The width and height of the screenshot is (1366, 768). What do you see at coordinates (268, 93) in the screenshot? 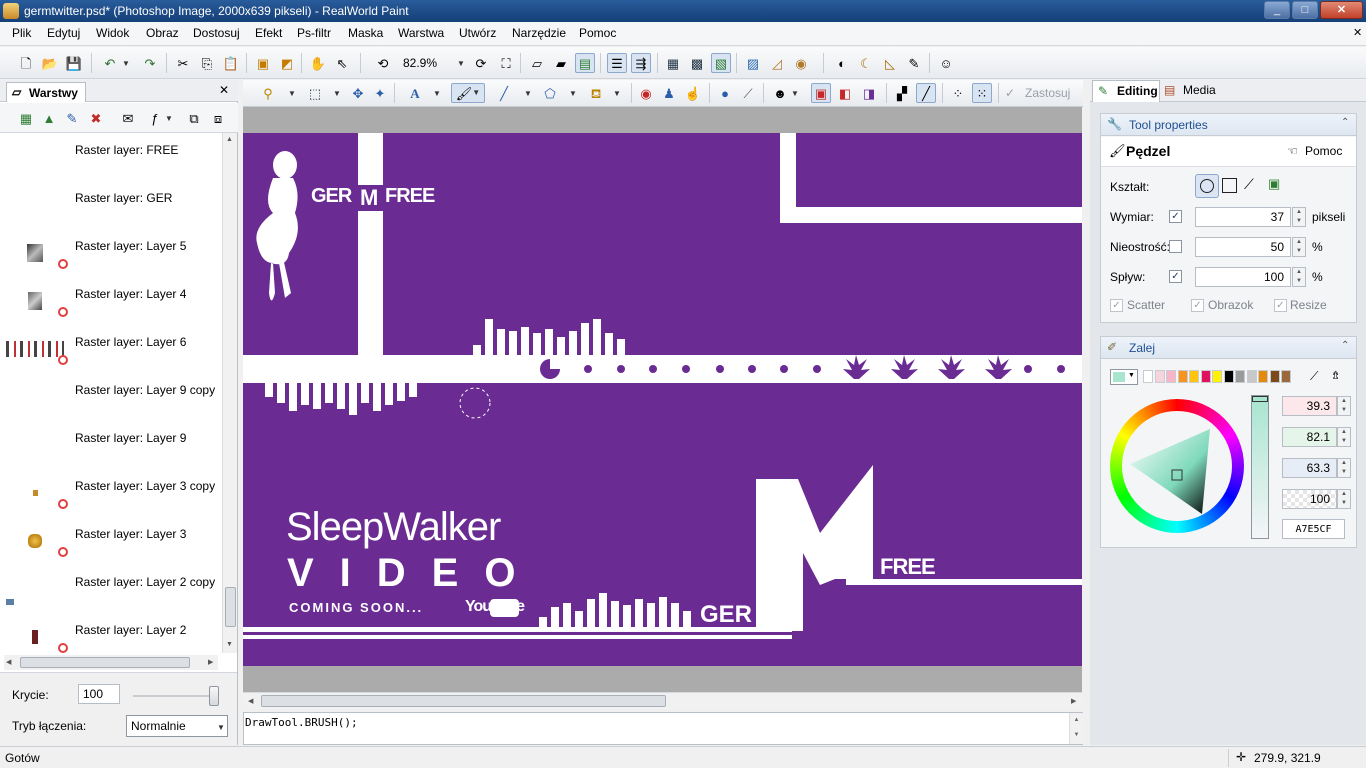
I see `magic-wand-icon: ⚲` at bounding box center [268, 93].